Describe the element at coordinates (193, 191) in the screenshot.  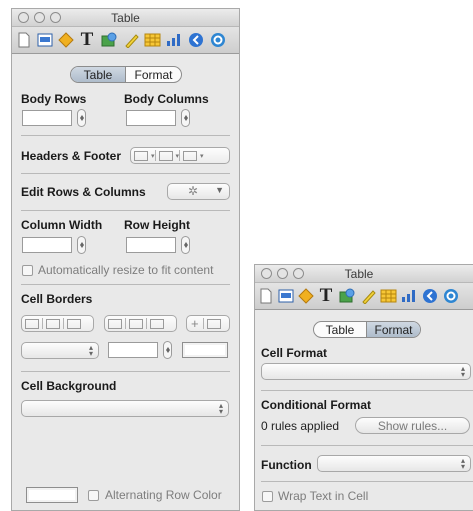
I see `gear-icon: ✲` at that location.